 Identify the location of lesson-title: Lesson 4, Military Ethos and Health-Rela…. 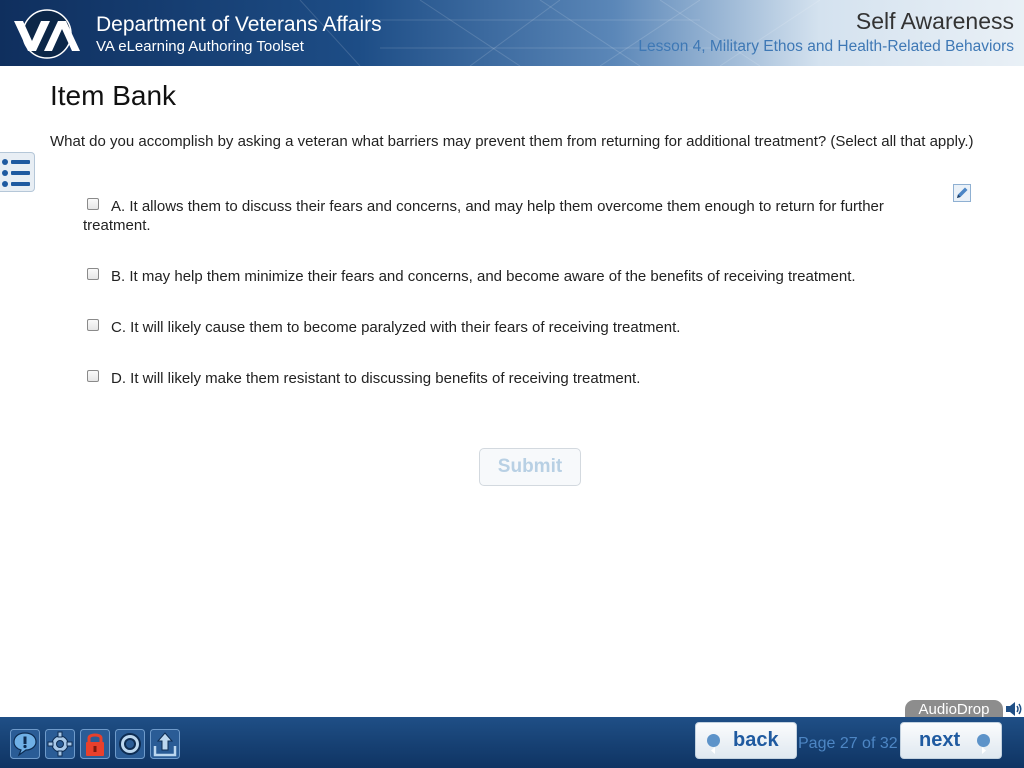
(826, 46).